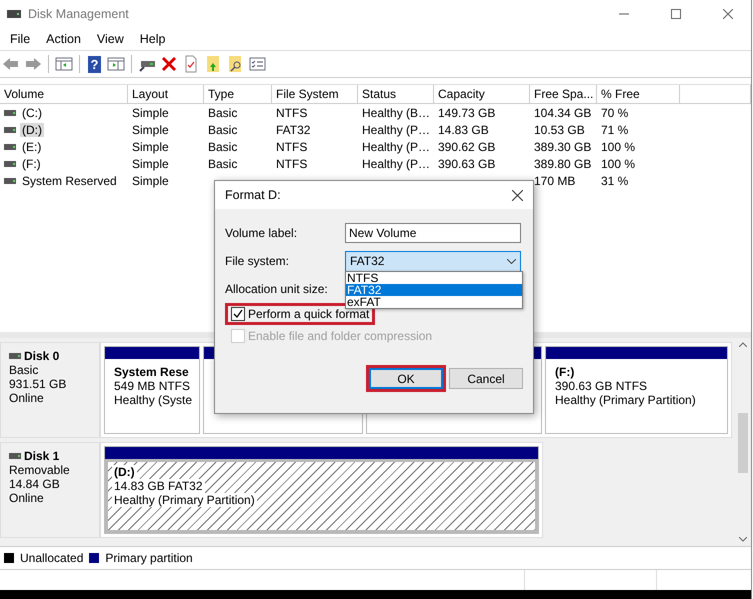 The width and height of the screenshot is (753, 599). What do you see at coordinates (153, 400) in the screenshot?
I see `partition-detail: Healthy (Syste` at bounding box center [153, 400].